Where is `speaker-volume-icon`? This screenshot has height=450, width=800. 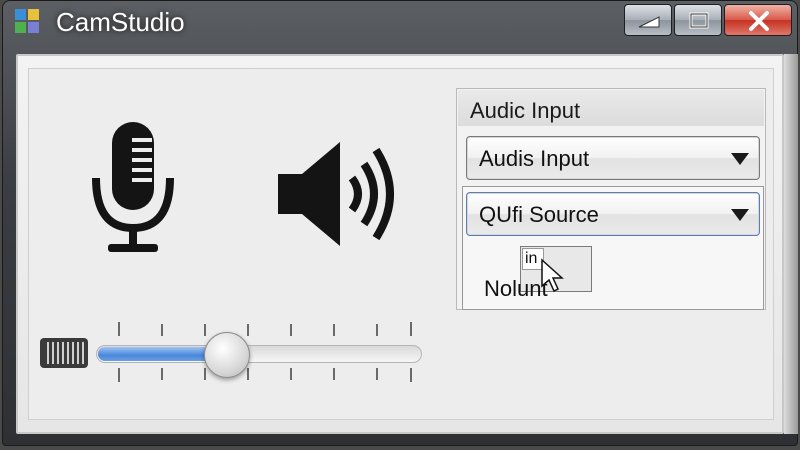 speaker-volume-icon is located at coordinates (336, 194).